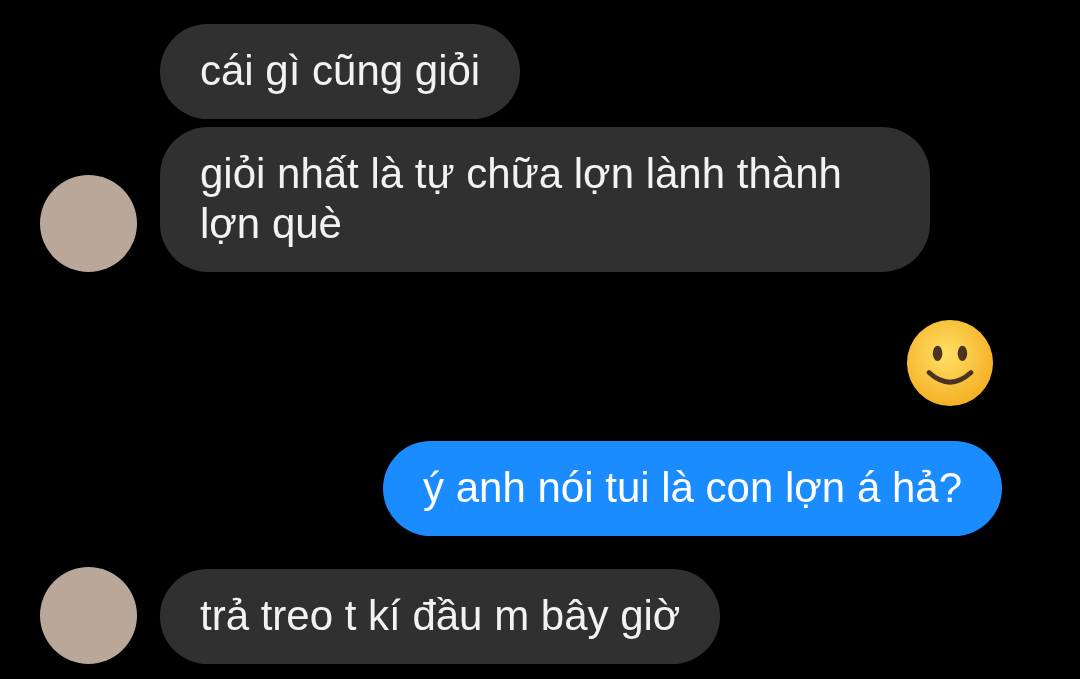 The image size is (1080, 679). Describe the element at coordinates (440, 616) in the screenshot. I see `message-bubble: trả treo t kí đầu m bây giờ` at that location.